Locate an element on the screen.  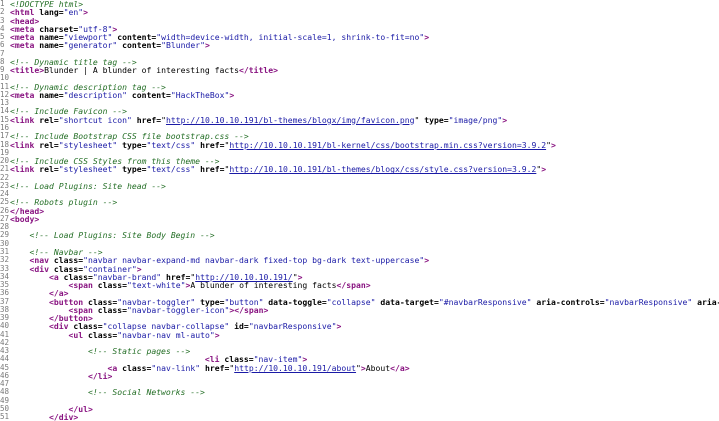
source-line: 46 </li> is located at coordinates (359, 375).